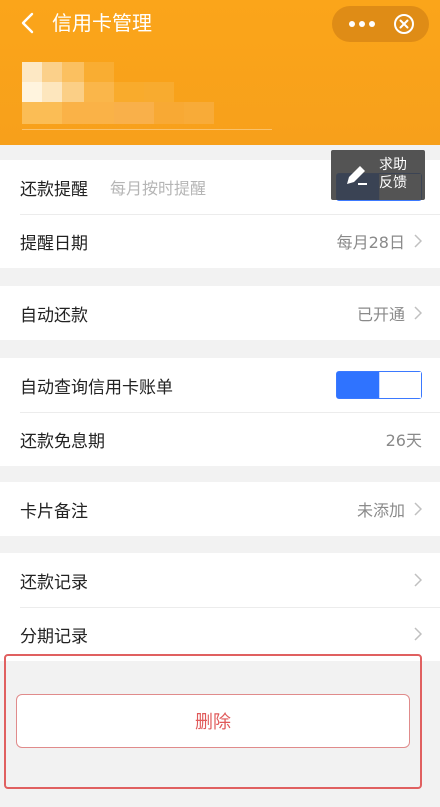  I want to click on reminder-date-value: 每月28日, so click(370, 242).